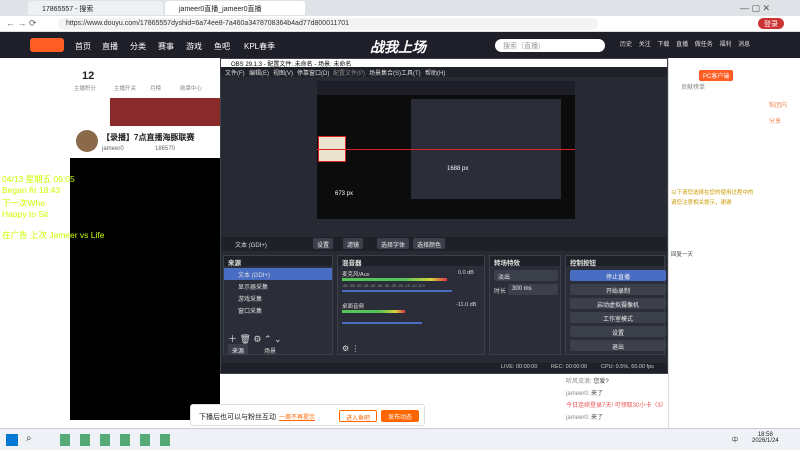 The image size is (800, 450). I want to click on stop-streaming-button: 停止直播, so click(618, 275).